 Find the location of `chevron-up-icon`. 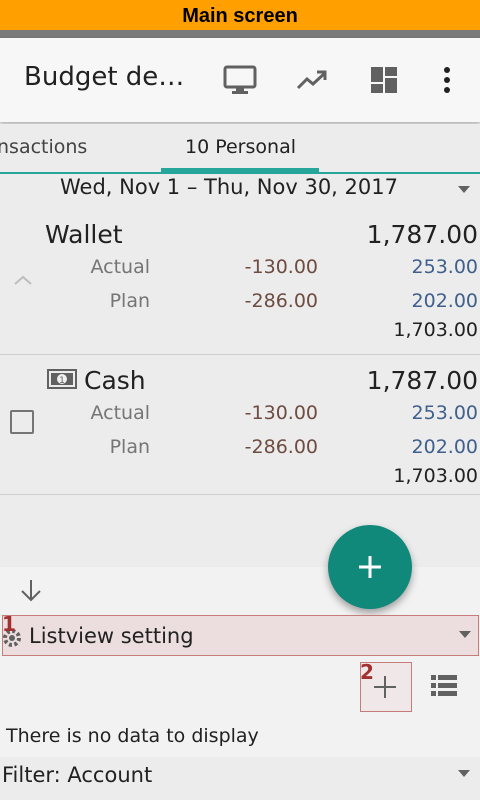

chevron-up-icon is located at coordinates (23, 281).